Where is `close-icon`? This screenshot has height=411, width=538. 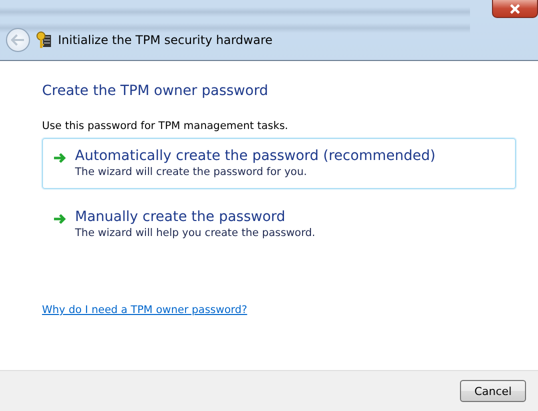 close-icon is located at coordinates (515, 9).